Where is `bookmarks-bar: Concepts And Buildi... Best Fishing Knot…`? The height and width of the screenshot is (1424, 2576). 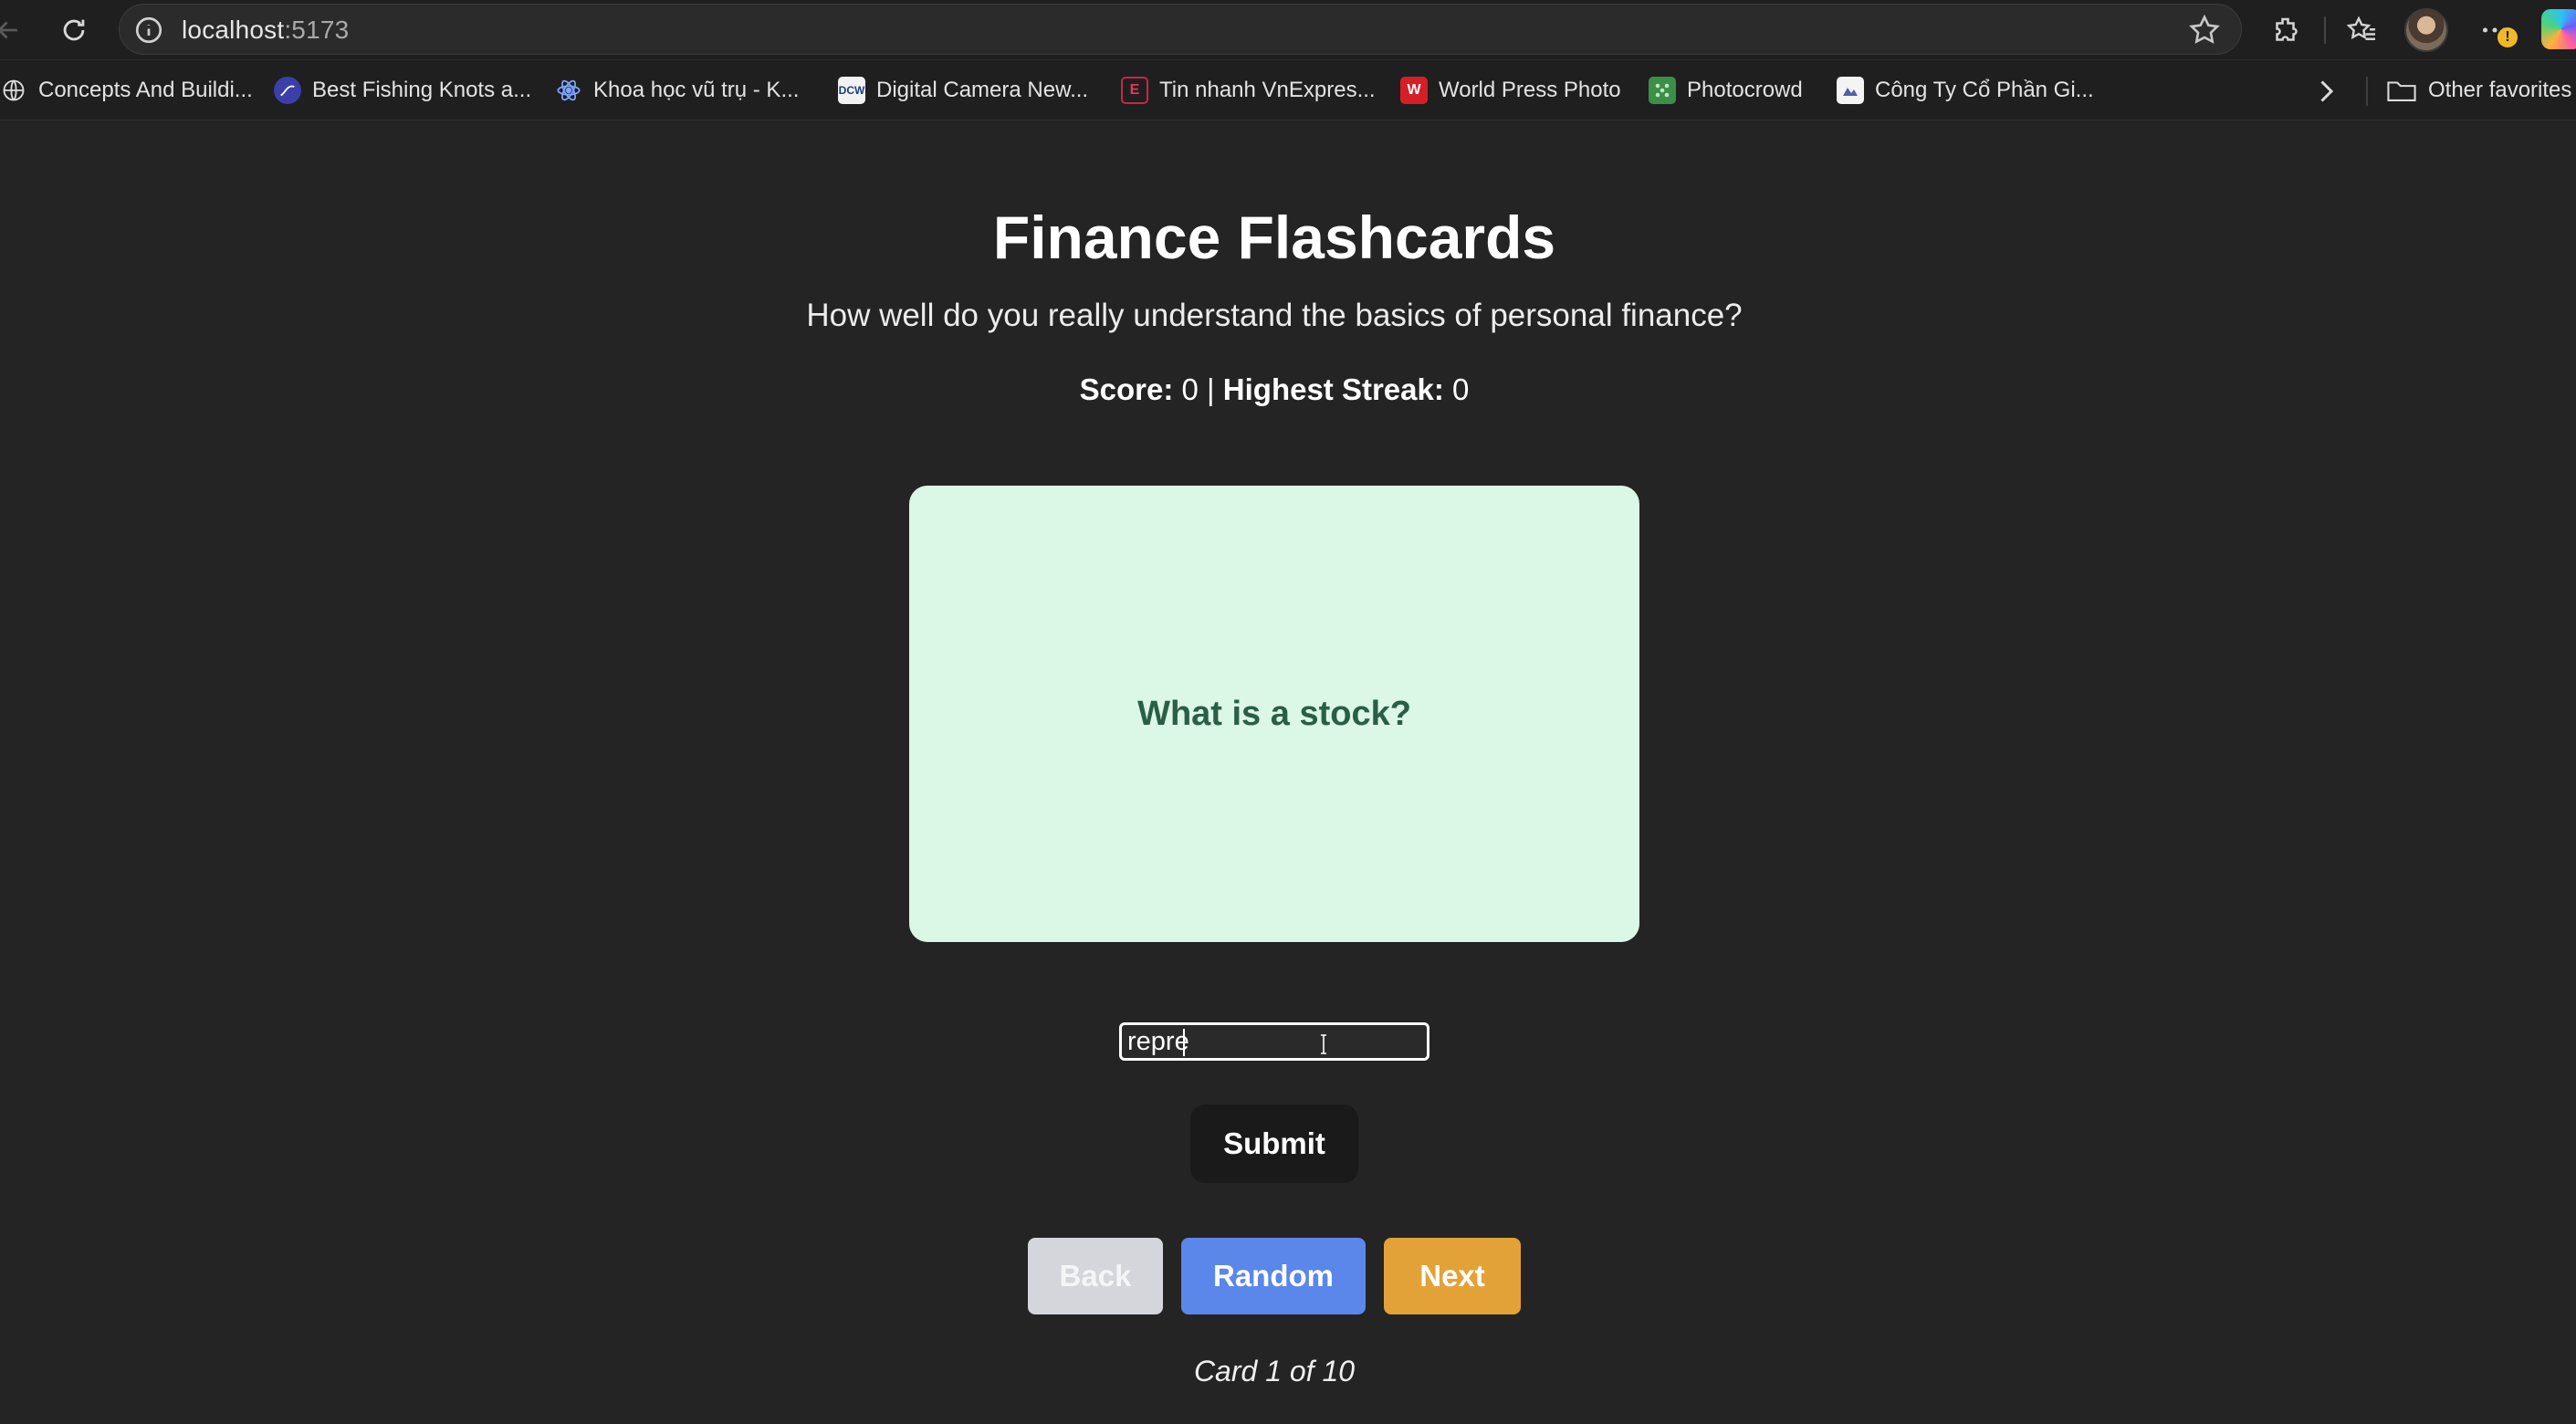
bookmarks-bar: Concepts And Buildi... Best Fishing Knot… is located at coordinates (1288, 90).